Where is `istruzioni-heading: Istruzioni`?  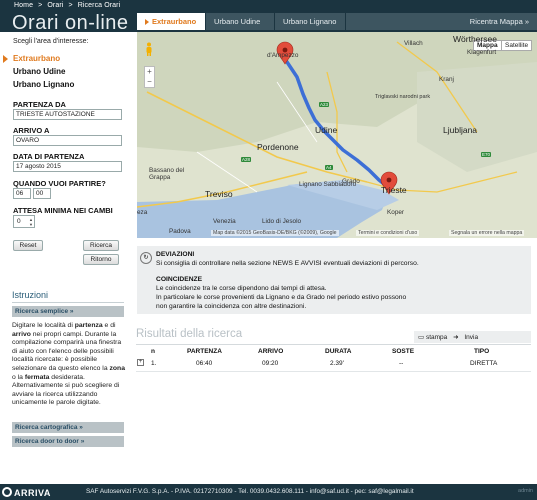 istruzioni-heading: Istruzioni is located at coordinates (30, 295).